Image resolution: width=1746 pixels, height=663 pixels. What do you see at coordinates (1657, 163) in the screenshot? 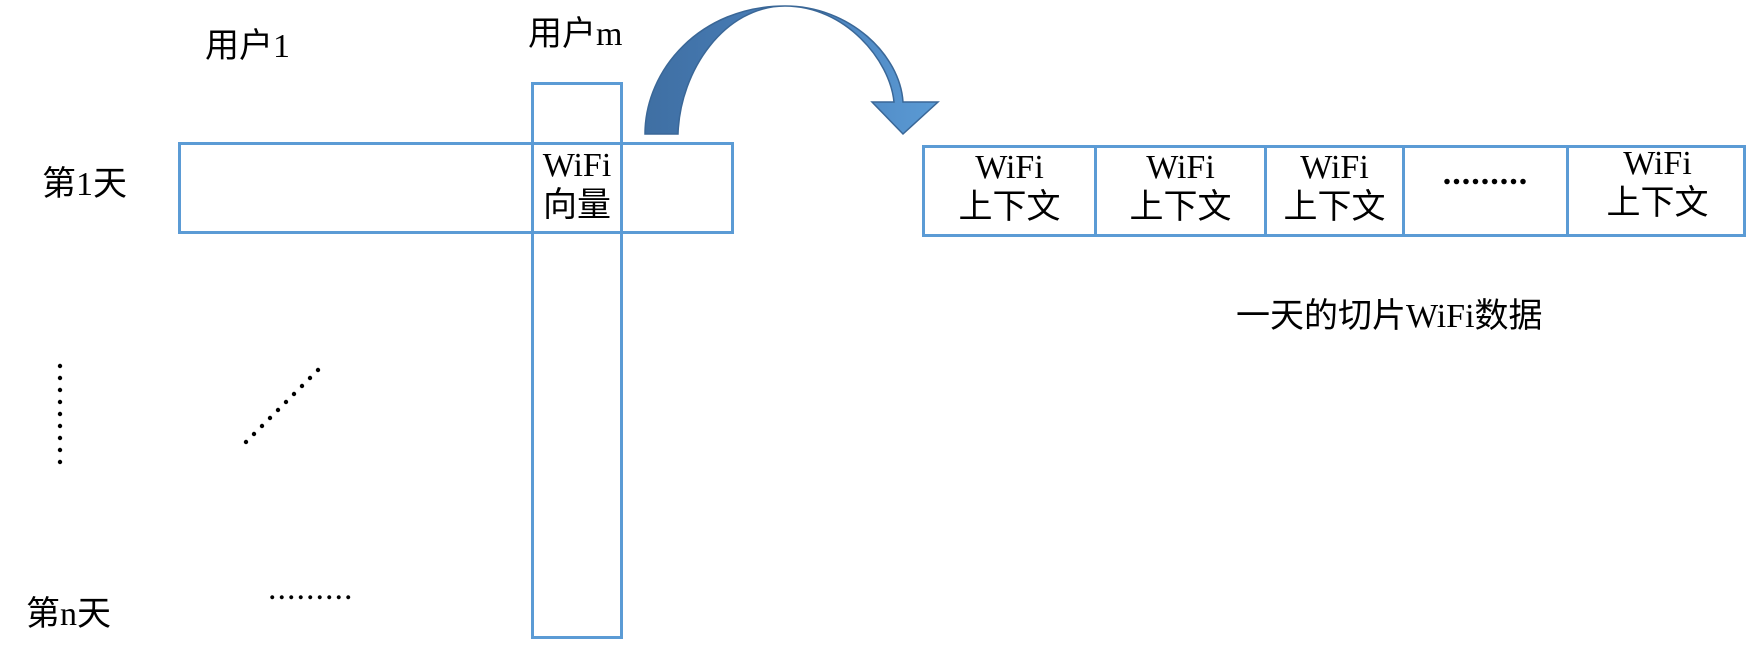
I see `sequence-cell-last-line-1: WiFi` at bounding box center [1657, 163].